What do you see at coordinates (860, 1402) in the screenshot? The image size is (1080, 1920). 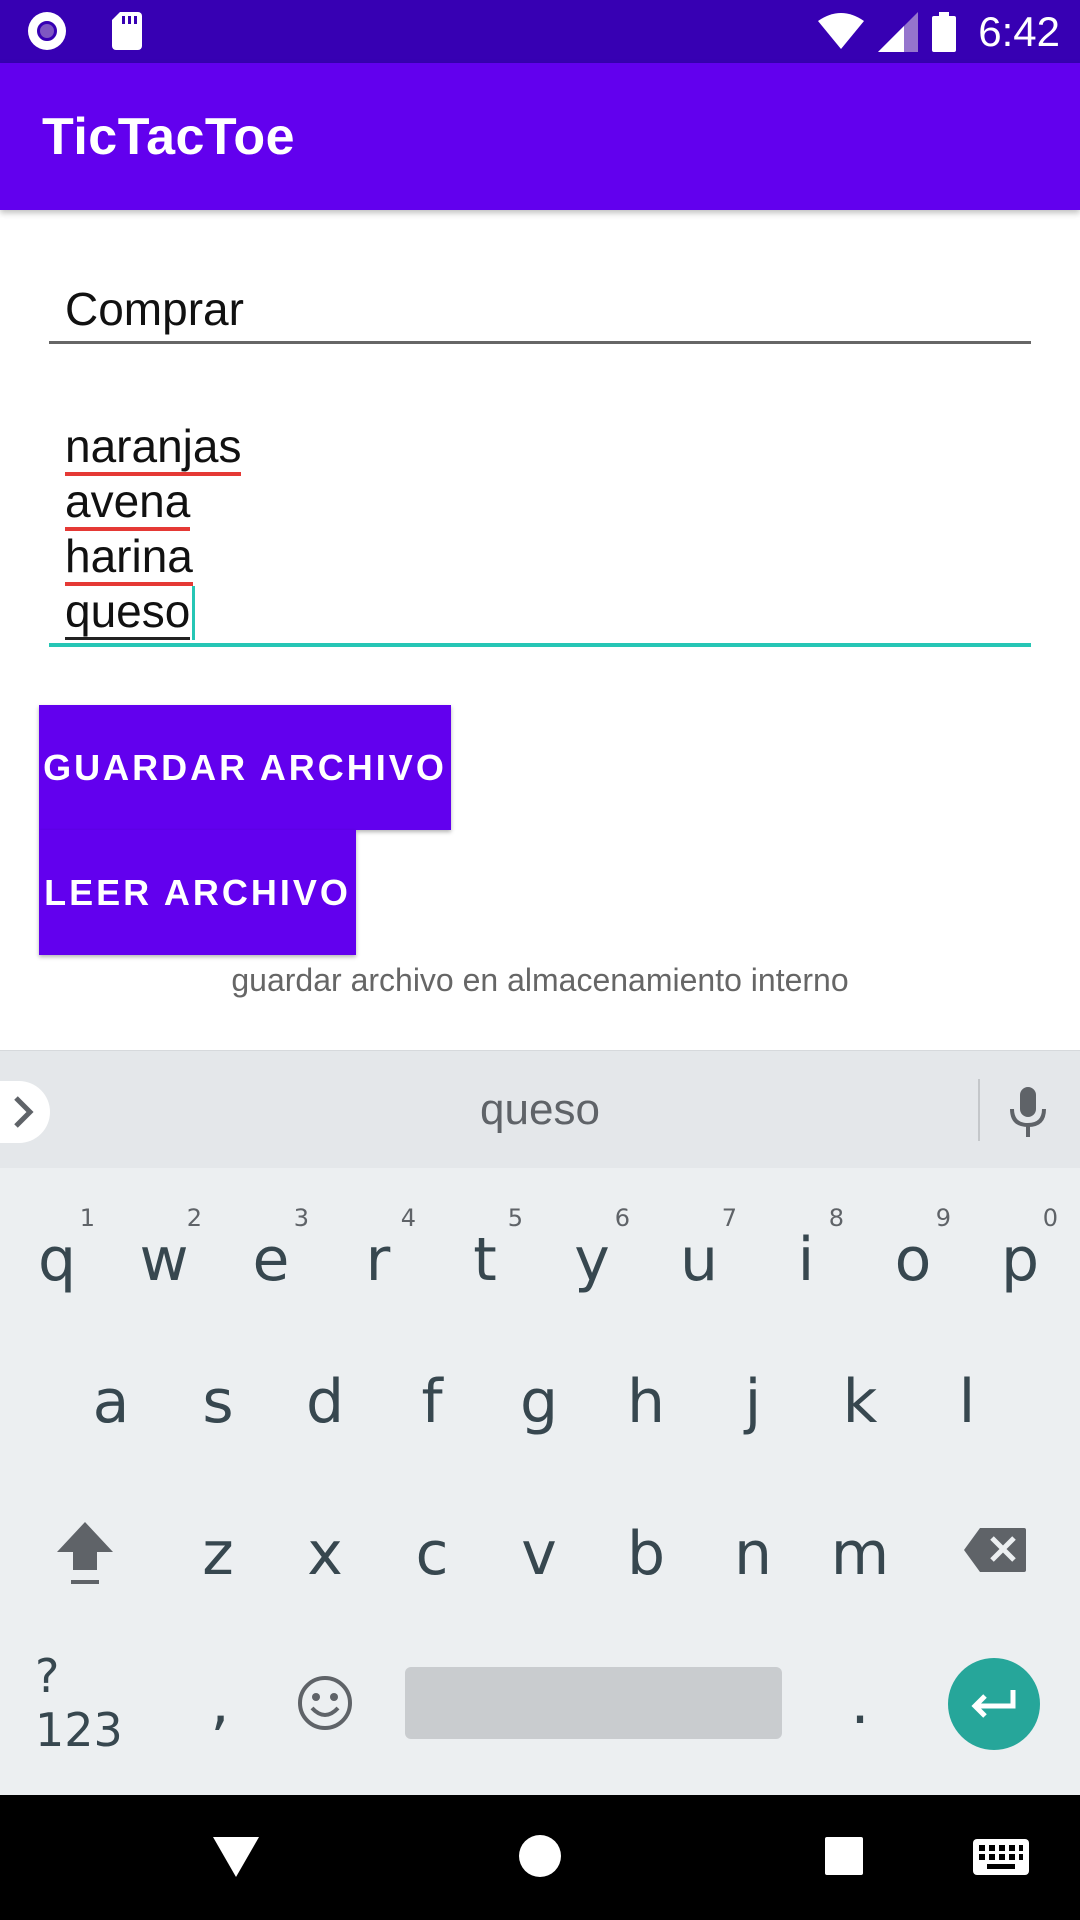 I see `key-k: k` at bounding box center [860, 1402].